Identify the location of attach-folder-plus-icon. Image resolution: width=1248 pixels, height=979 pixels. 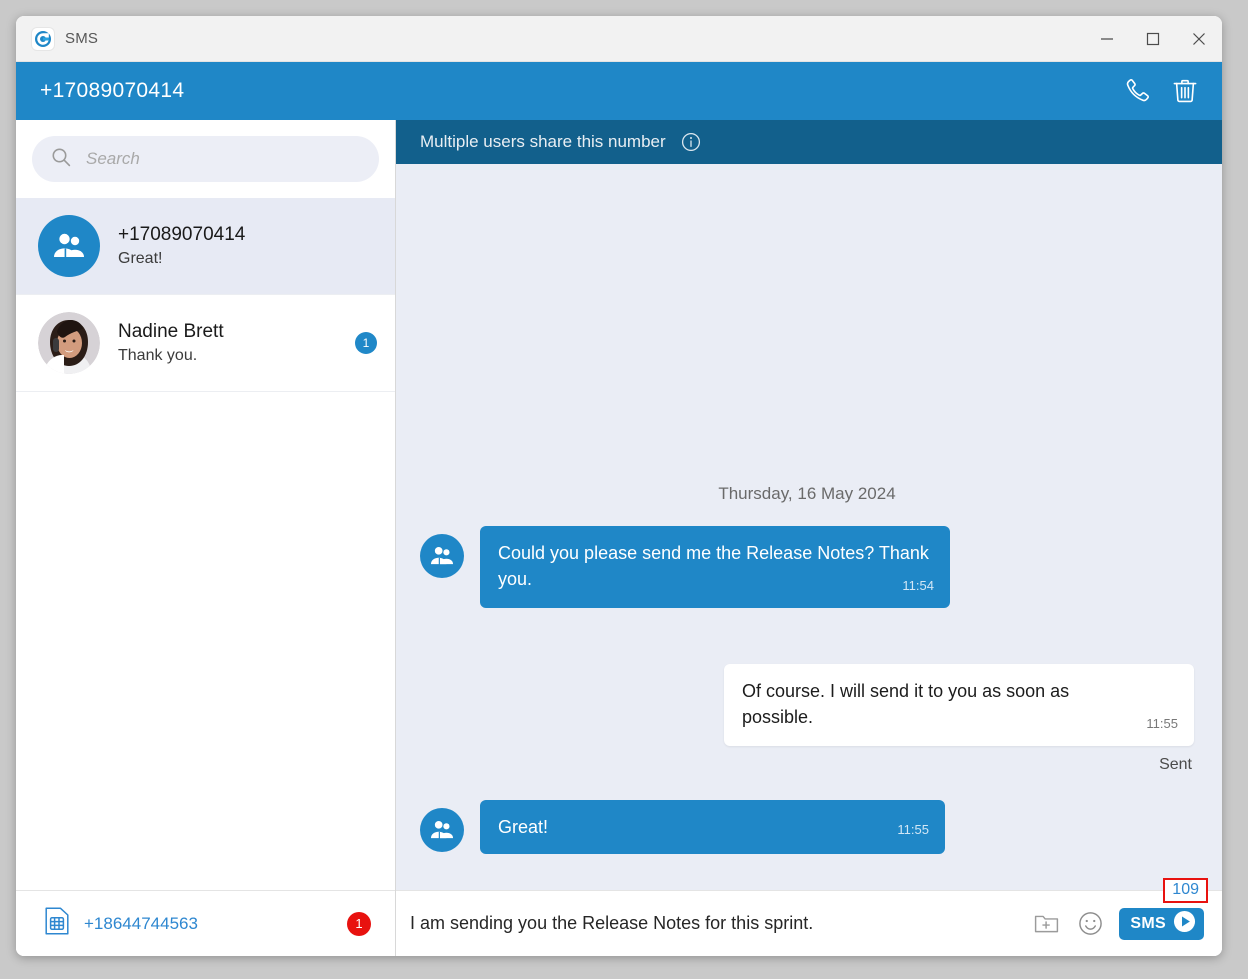
(1046, 924).